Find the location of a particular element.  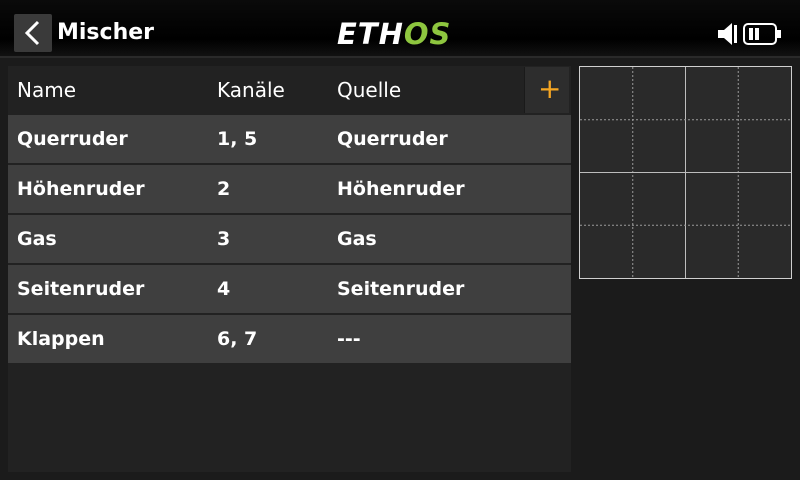

graph-grid is located at coordinates (685, 172).